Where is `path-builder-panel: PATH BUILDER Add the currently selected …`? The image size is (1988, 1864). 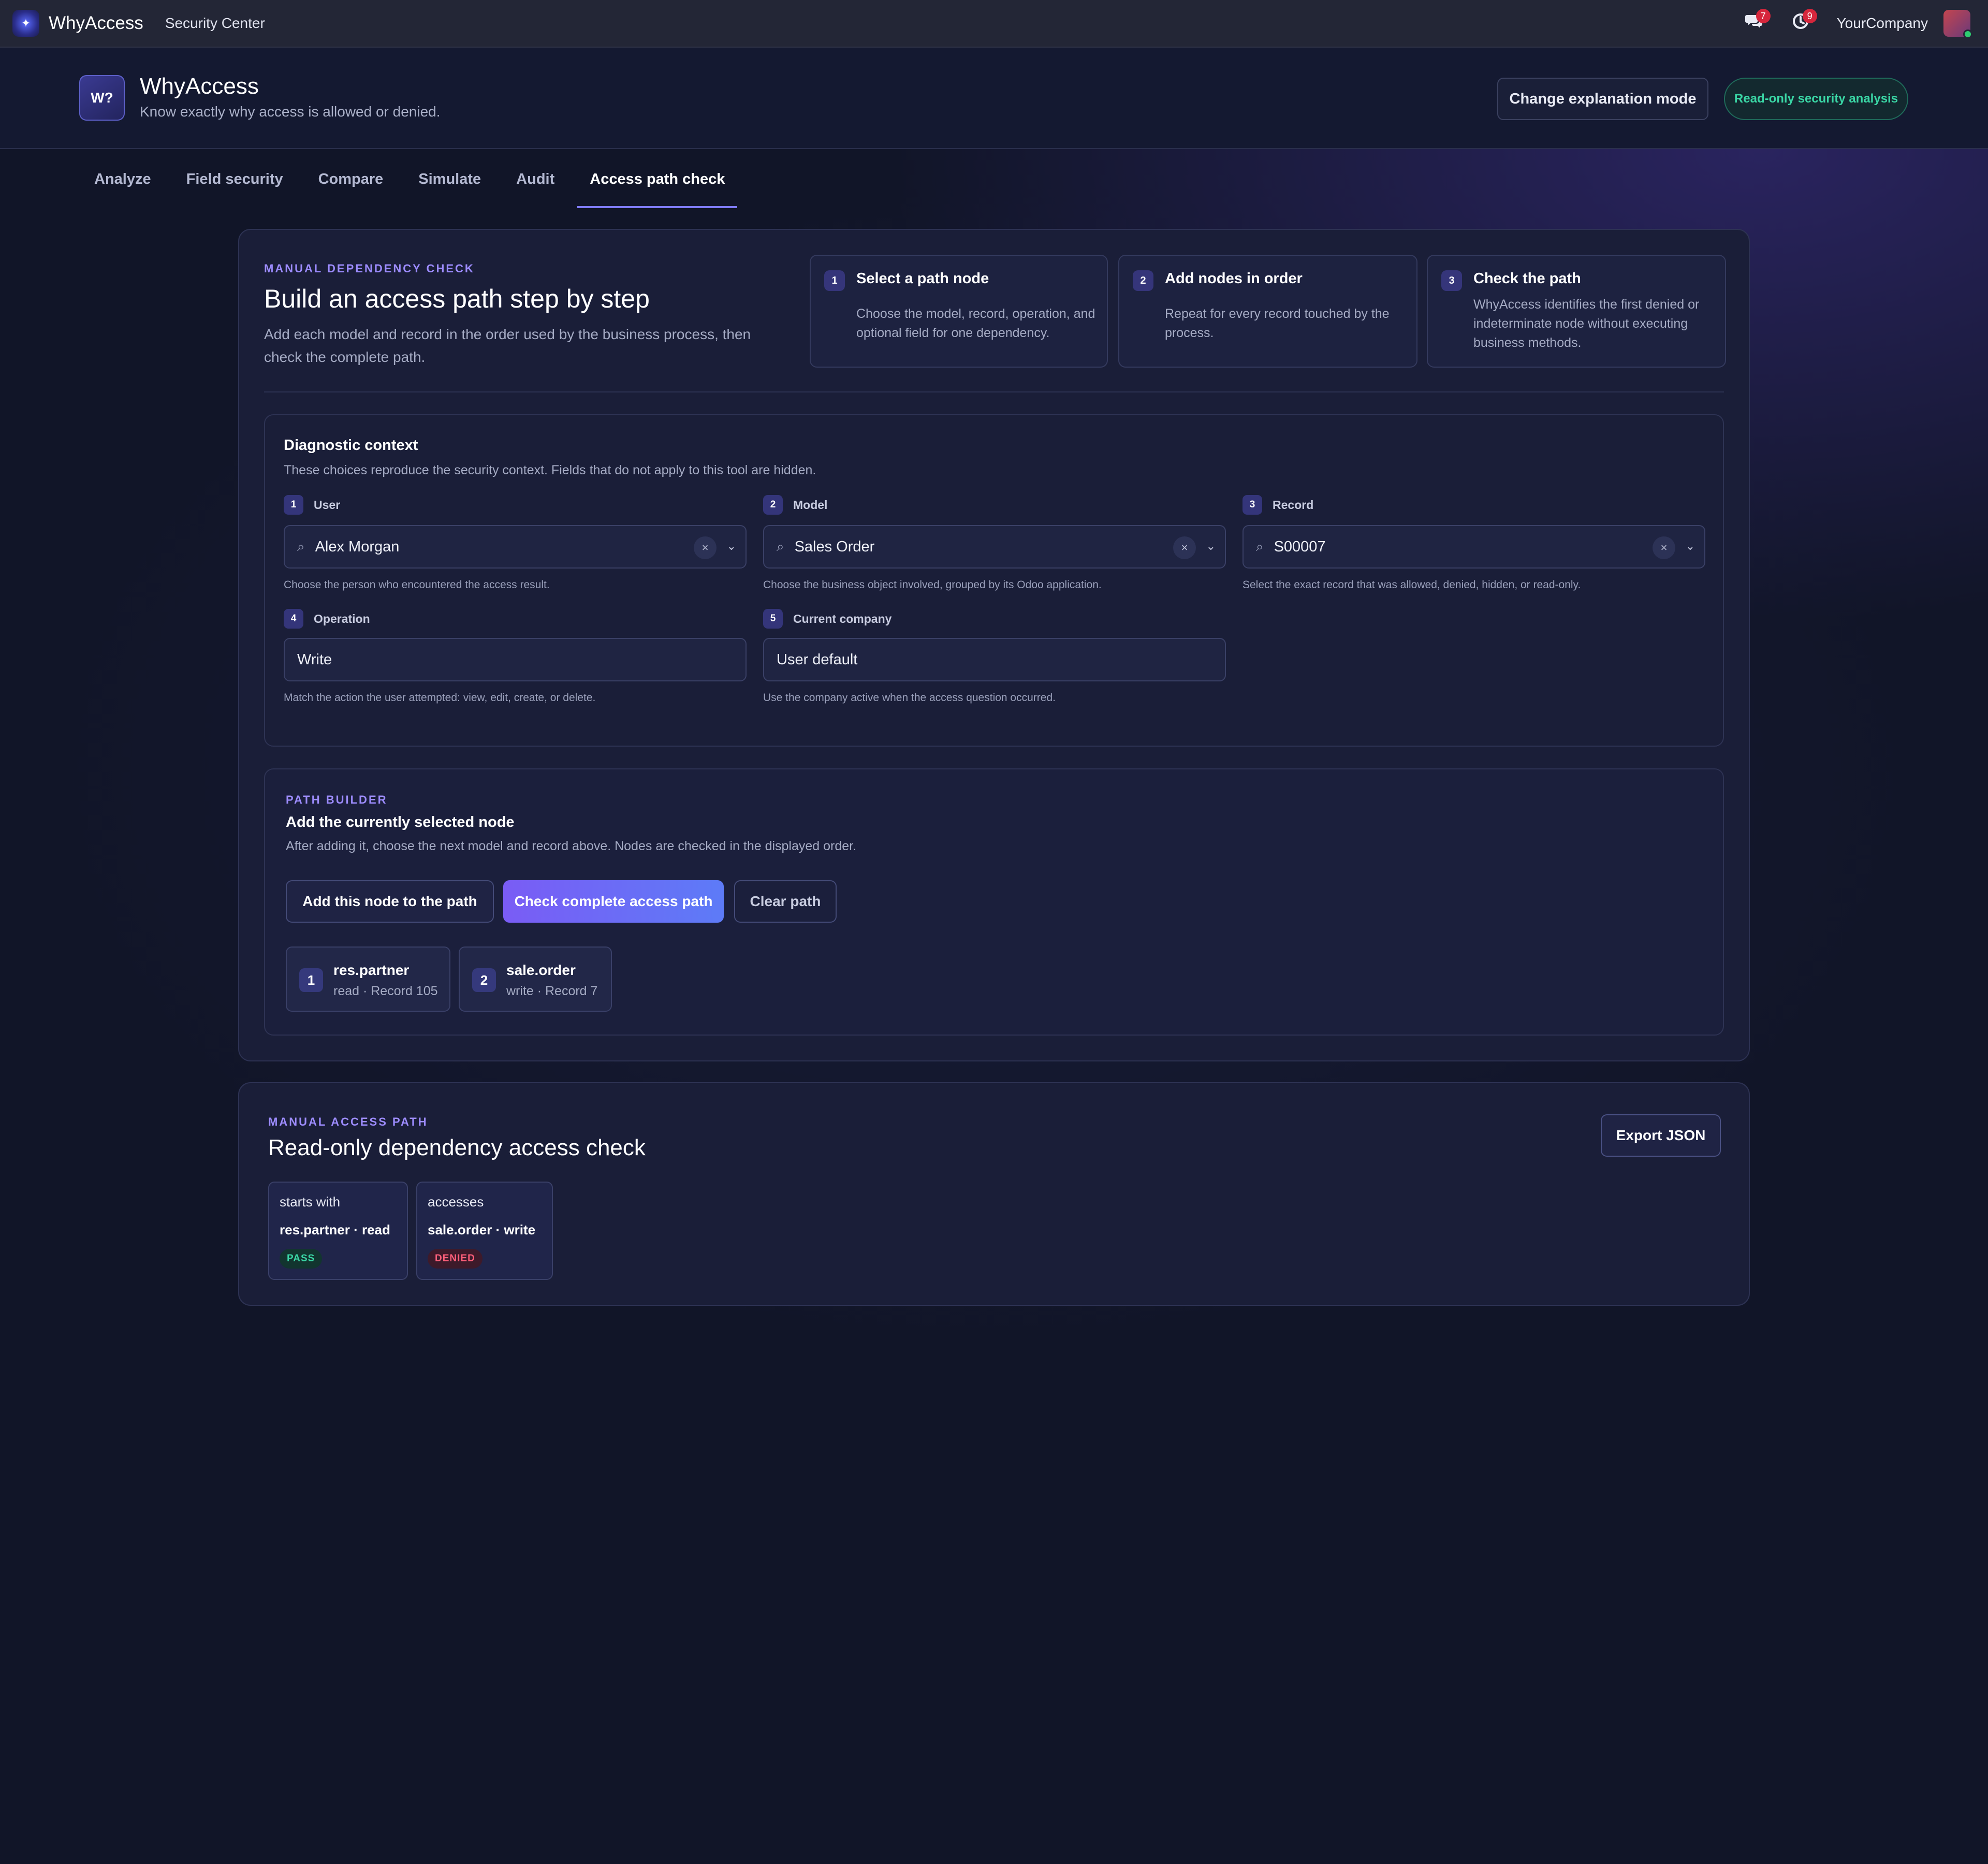 path-builder-panel: PATH BUILDER Add the currently selected … is located at coordinates (994, 902).